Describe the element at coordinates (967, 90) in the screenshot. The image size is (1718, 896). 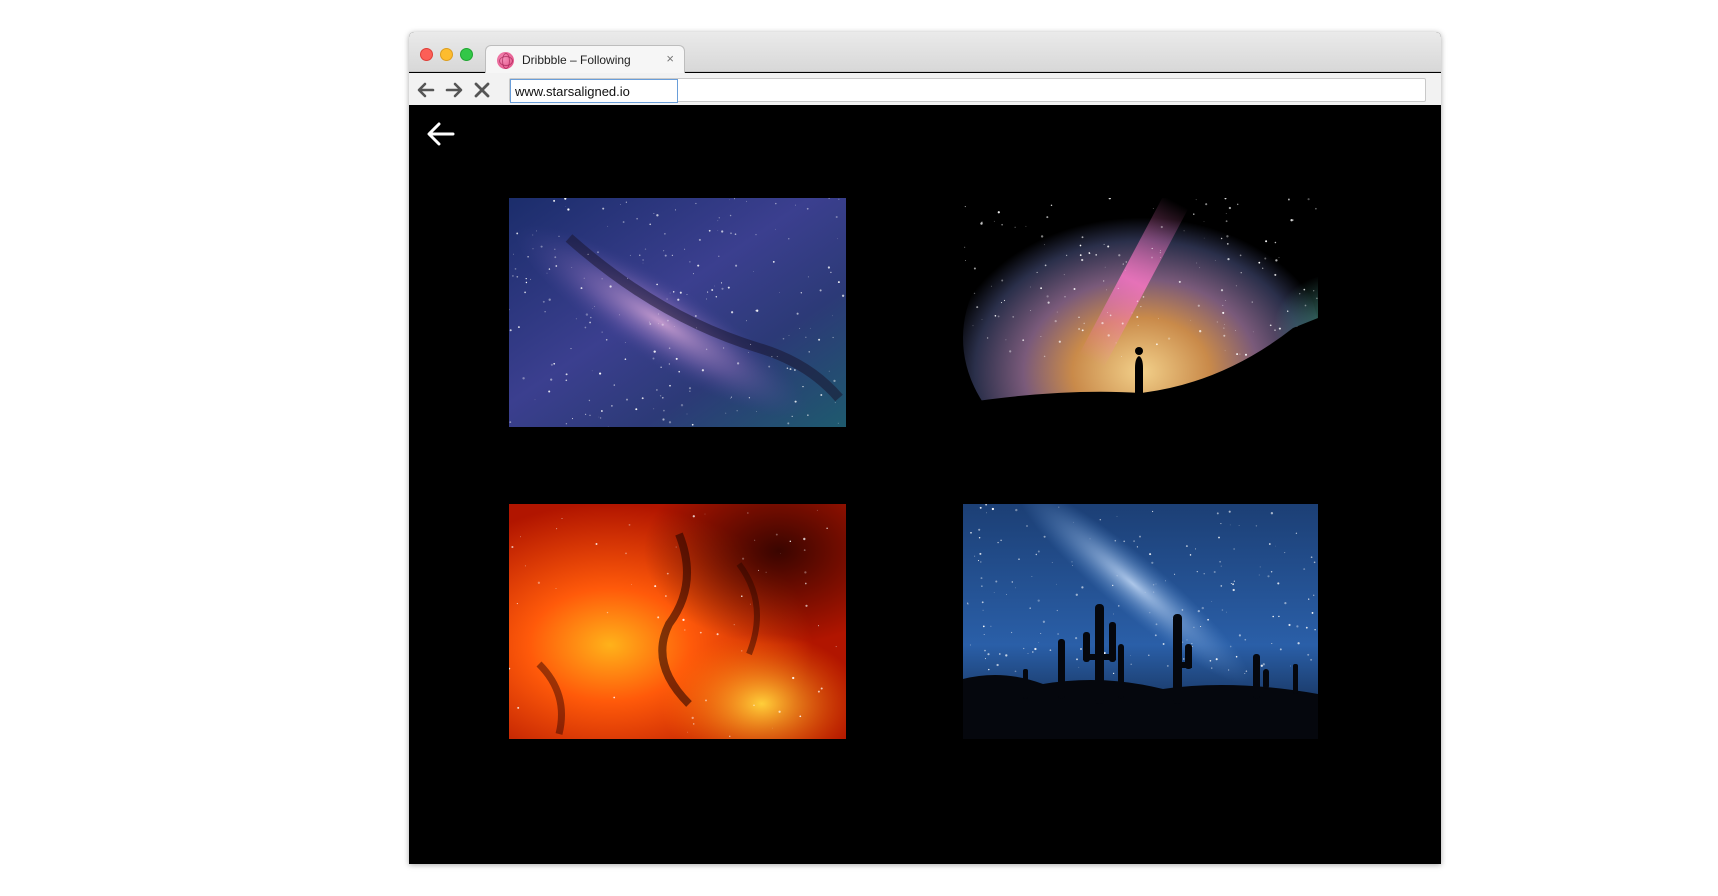
I see `address-bar` at that location.